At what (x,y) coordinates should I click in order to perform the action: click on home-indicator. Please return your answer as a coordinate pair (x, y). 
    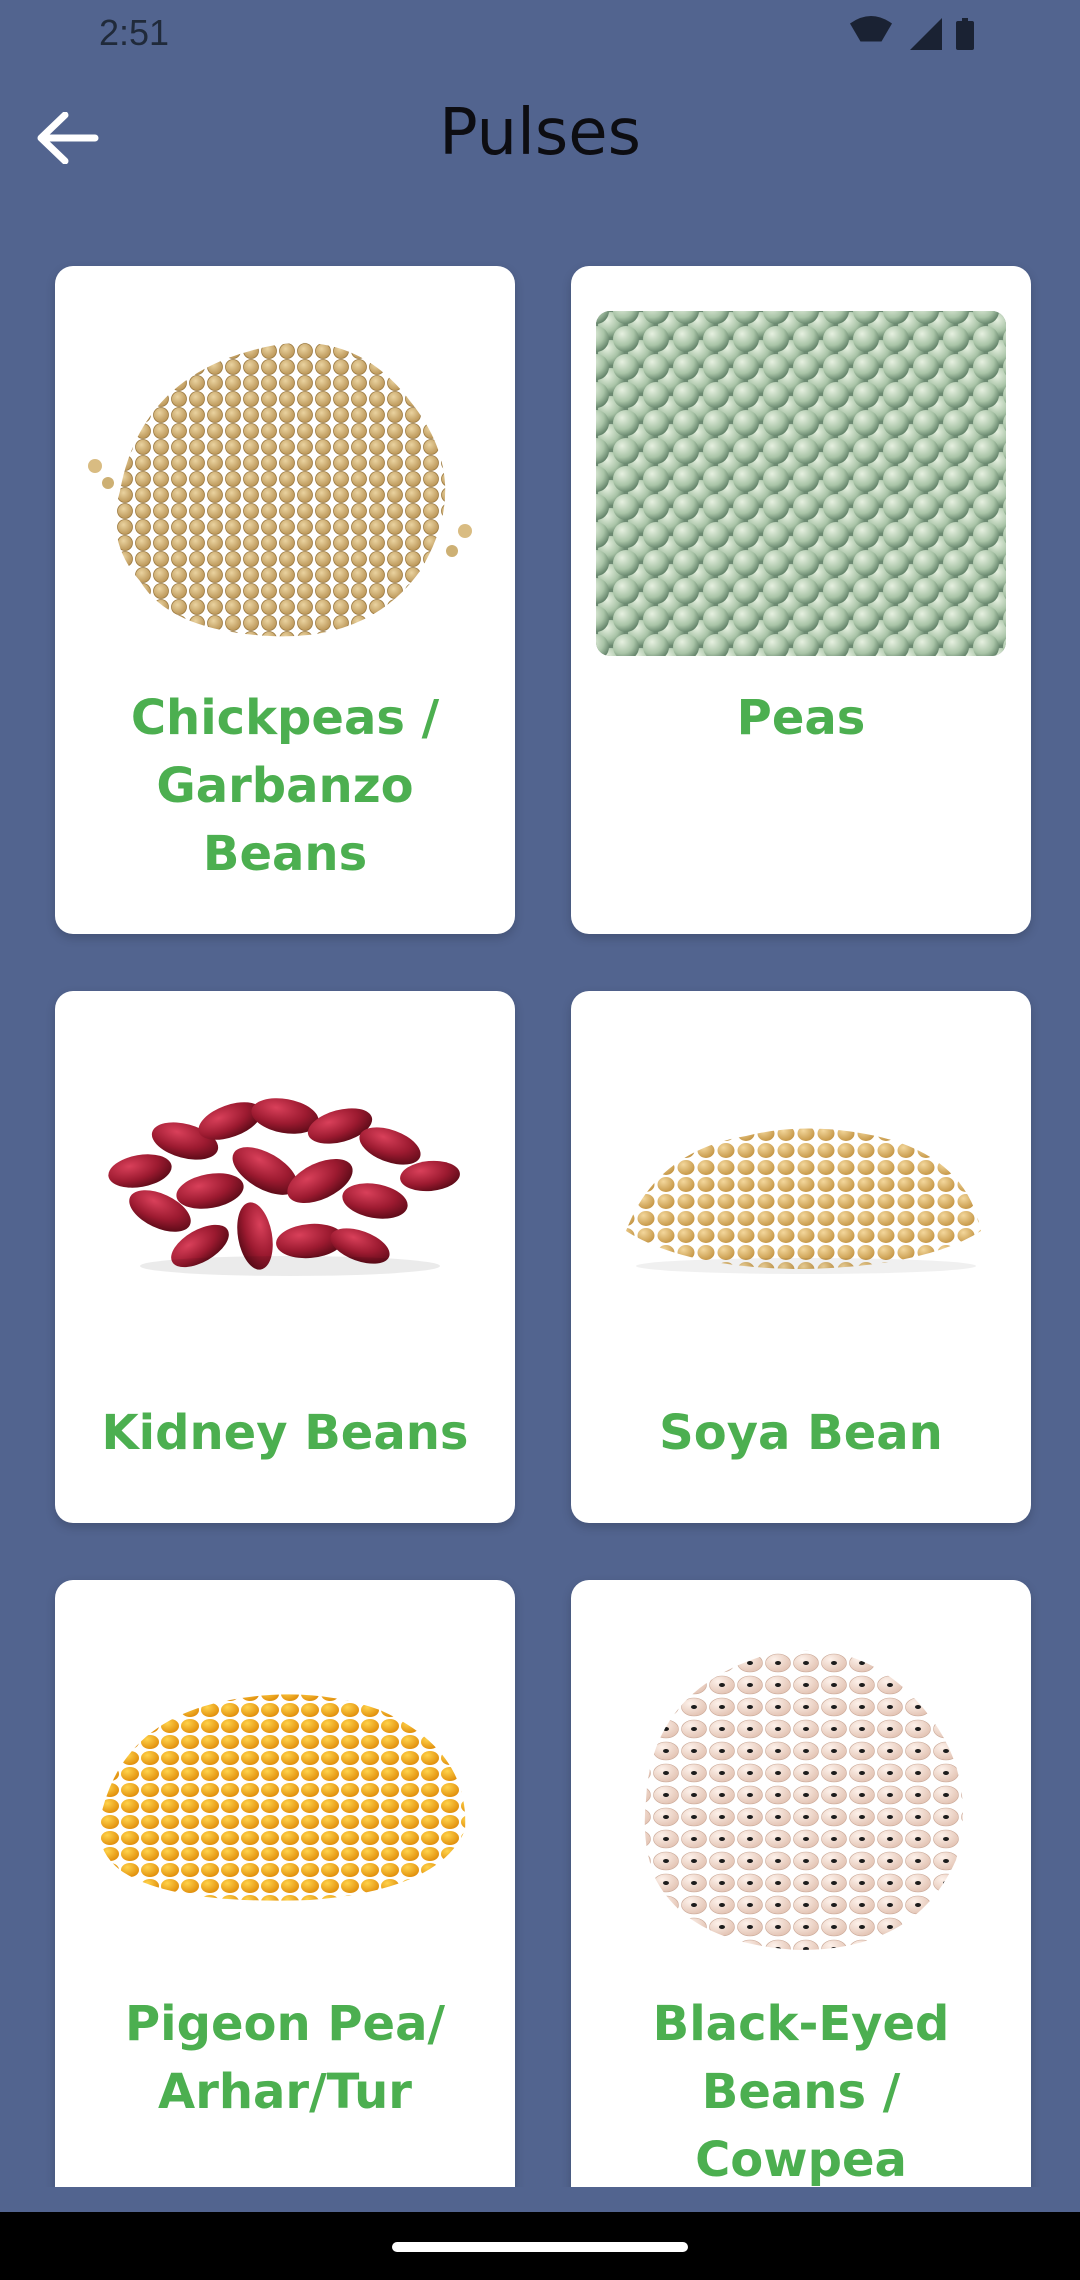
    Looking at the image, I should click on (540, 2247).